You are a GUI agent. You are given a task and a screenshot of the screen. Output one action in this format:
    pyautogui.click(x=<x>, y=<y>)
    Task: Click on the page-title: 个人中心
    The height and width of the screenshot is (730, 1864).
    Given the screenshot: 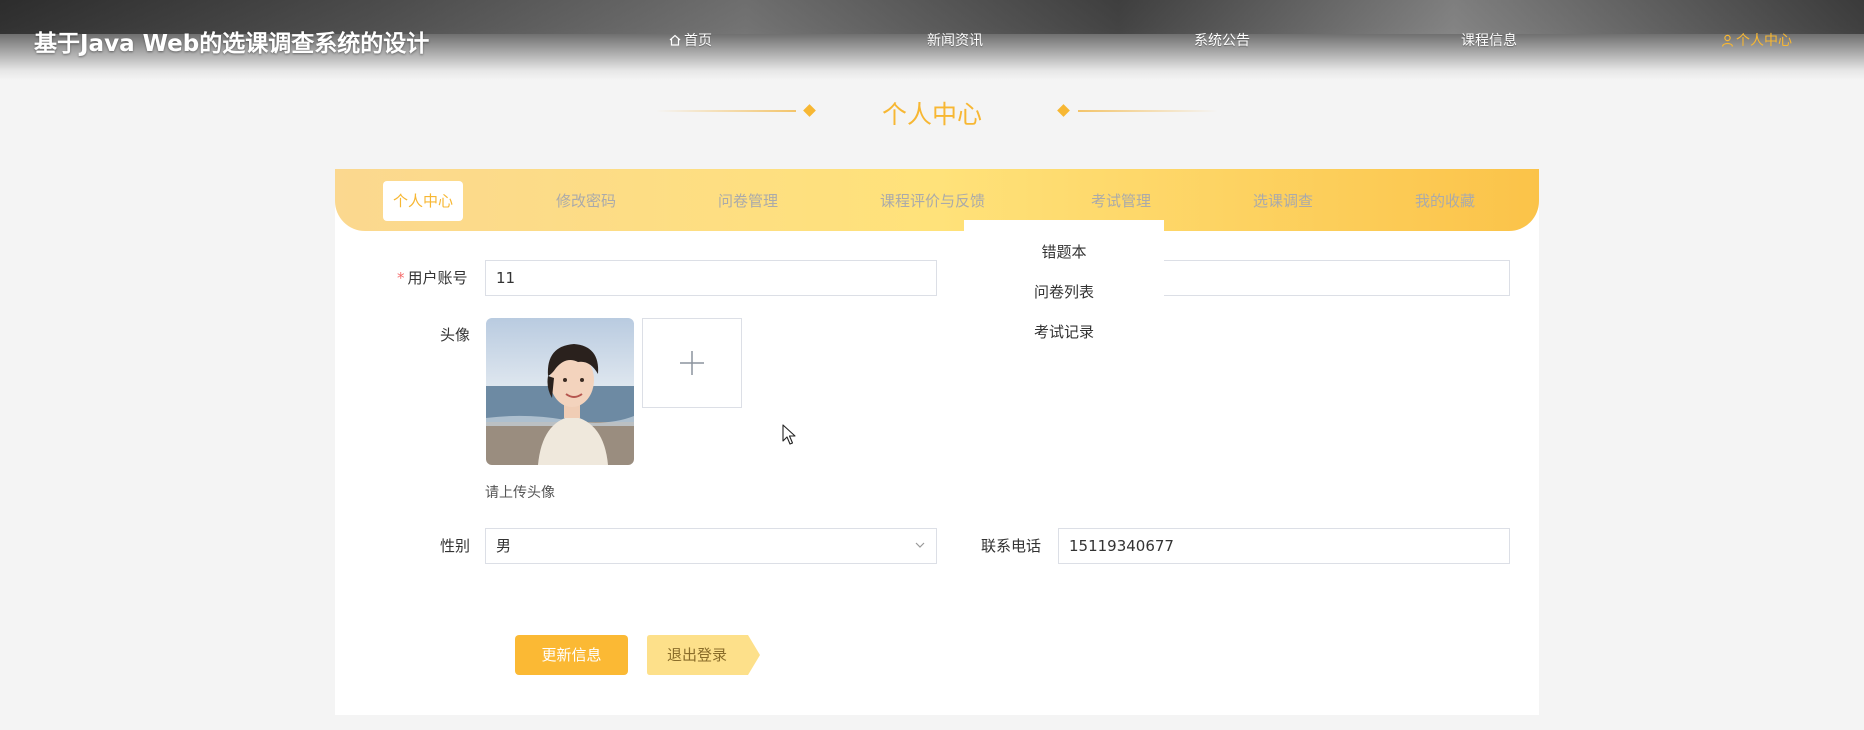 What is the action you would take?
    pyautogui.click(x=931, y=114)
    